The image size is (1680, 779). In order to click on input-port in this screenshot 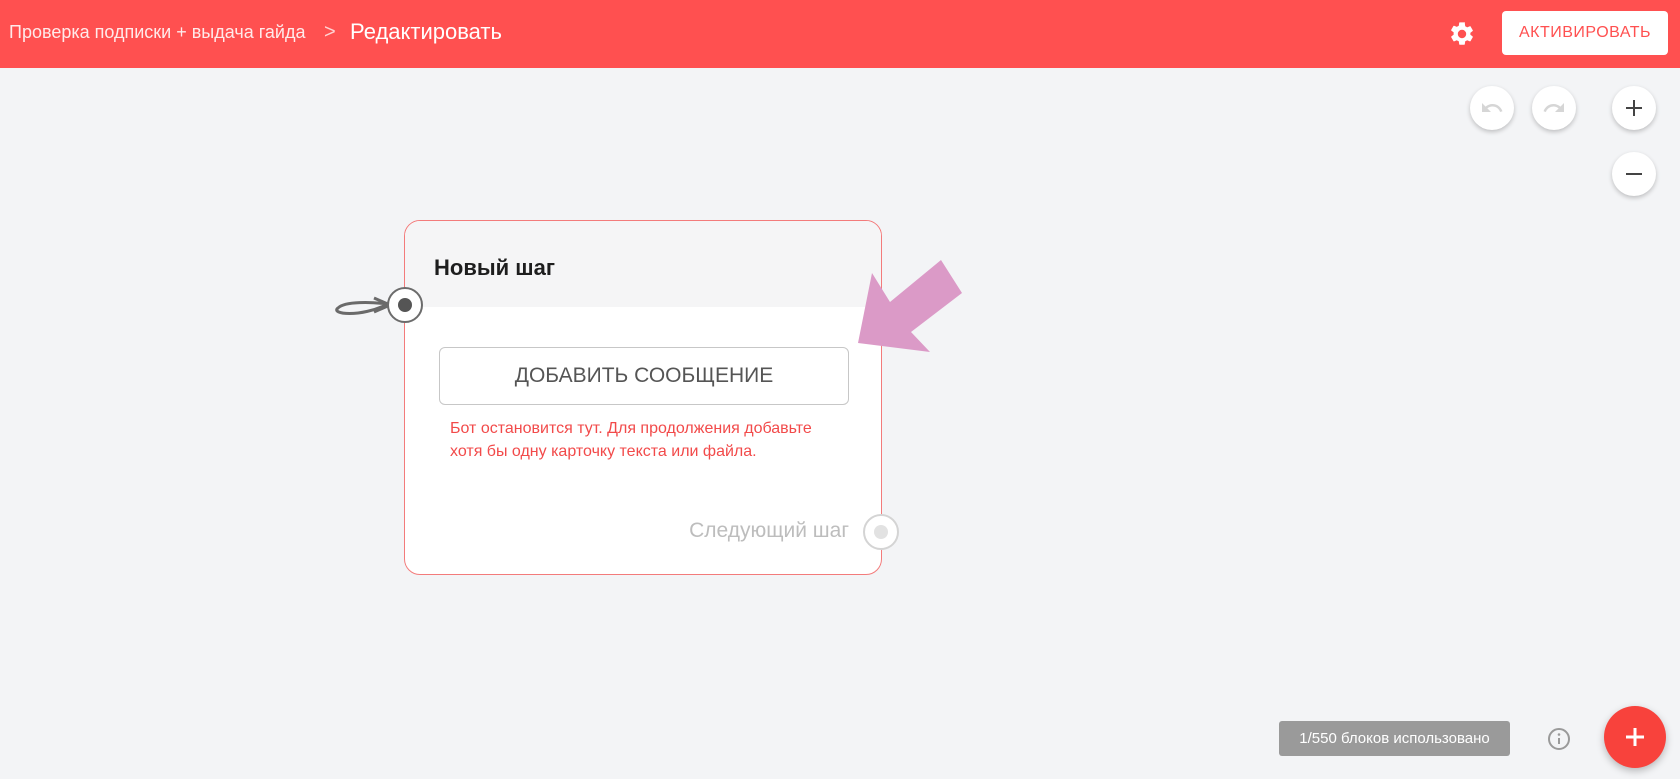, I will do `click(405, 305)`.